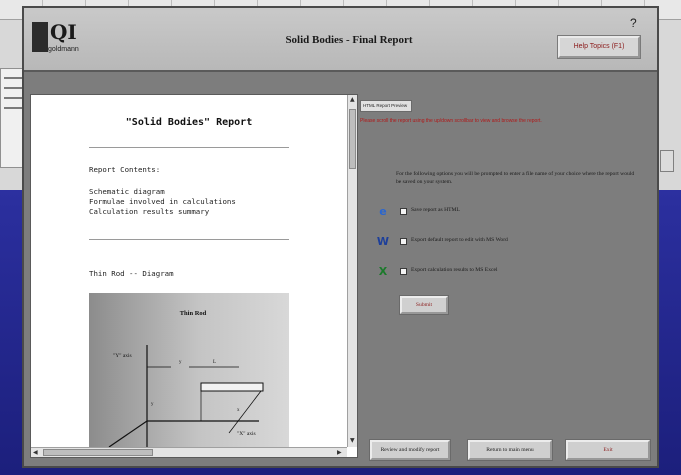 This screenshot has width=681, height=475. What do you see at coordinates (238, 410) in the screenshot?
I see `dimension-label: x` at bounding box center [238, 410].